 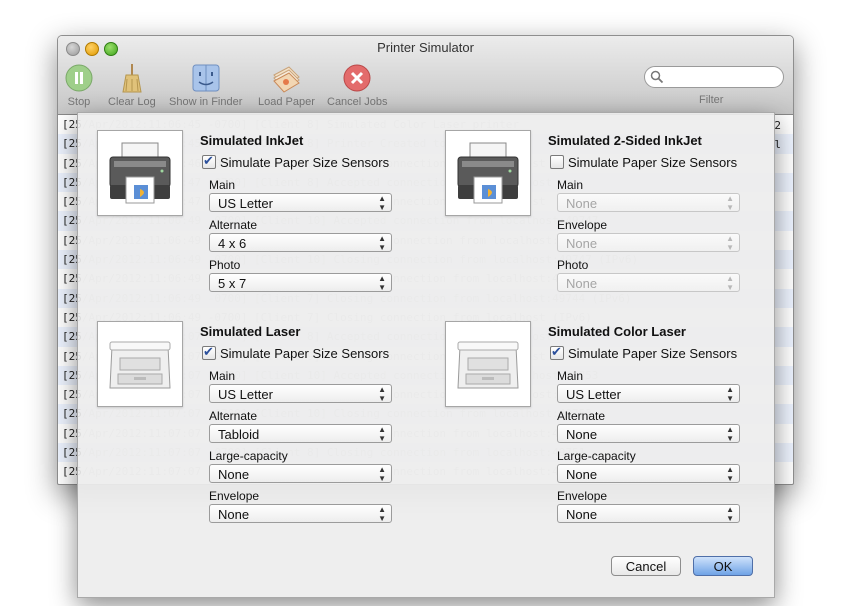 I want to click on inkjet2-main-value: None, so click(x=582, y=203).